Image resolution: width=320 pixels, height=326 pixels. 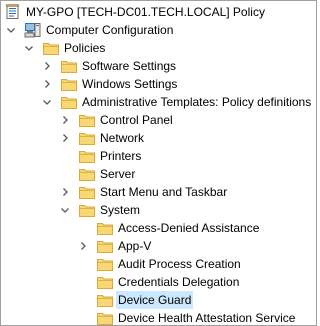 I want to click on tree-node-start-menu-and-taskbar: Start Menu and Taskbar, so click(x=158, y=192).